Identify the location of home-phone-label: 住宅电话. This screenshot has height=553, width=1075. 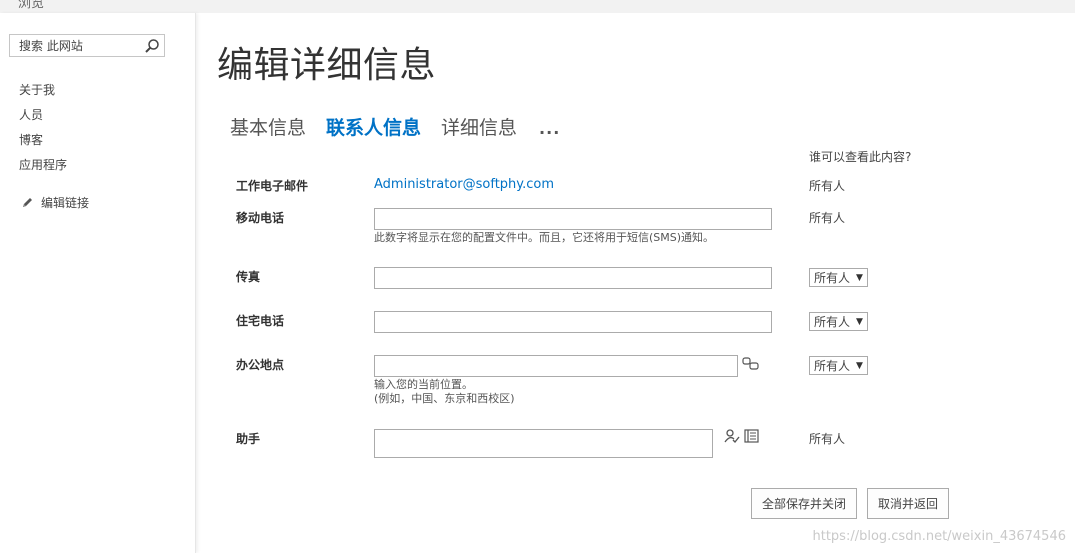
(260, 321).